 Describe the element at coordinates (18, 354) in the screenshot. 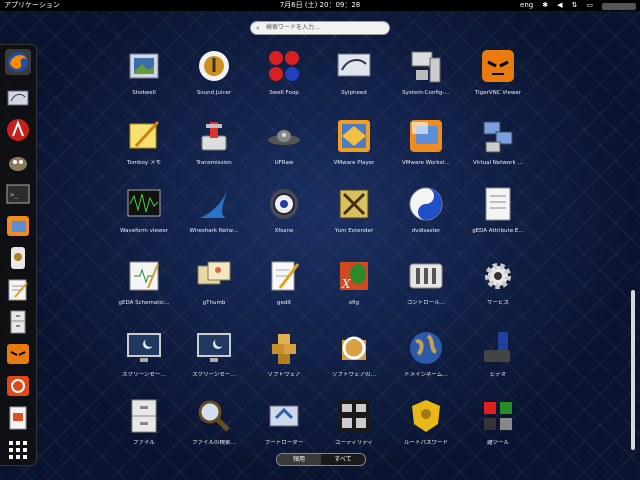

I see `dash-tigervnc-icon` at that location.